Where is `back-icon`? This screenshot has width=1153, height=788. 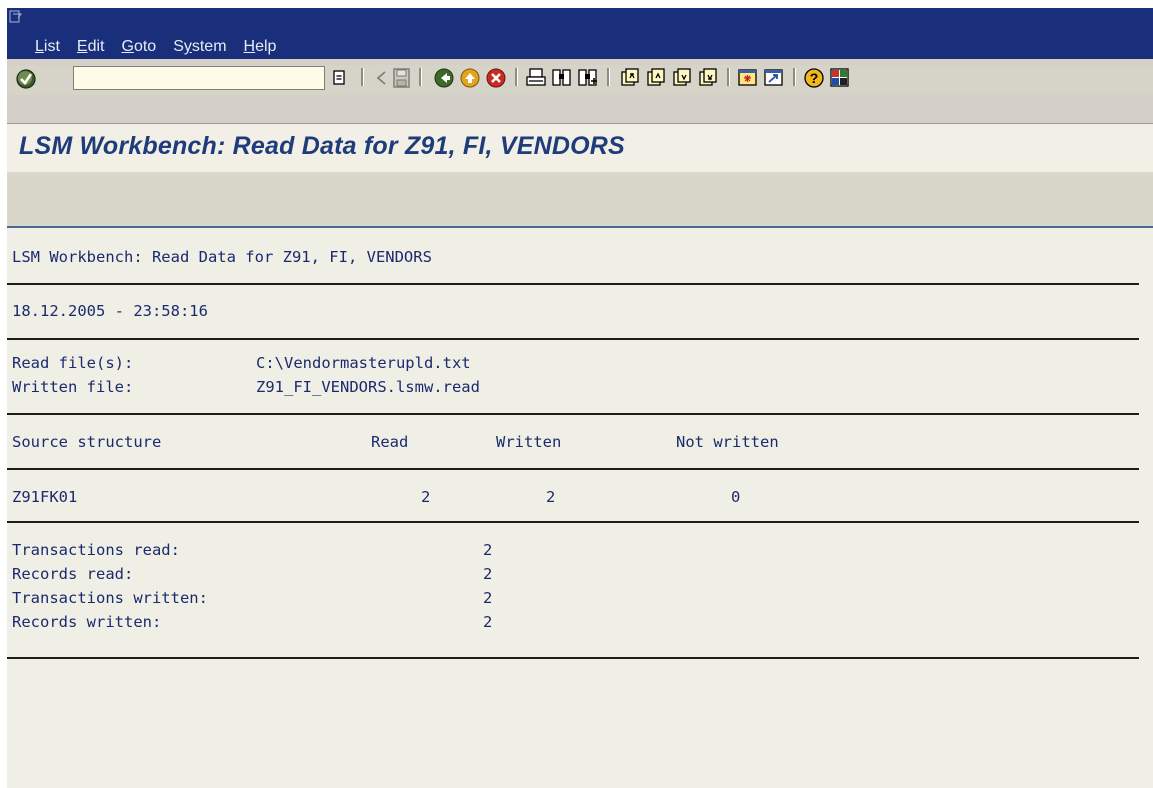 back-icon is located at coordinates (444, 78).